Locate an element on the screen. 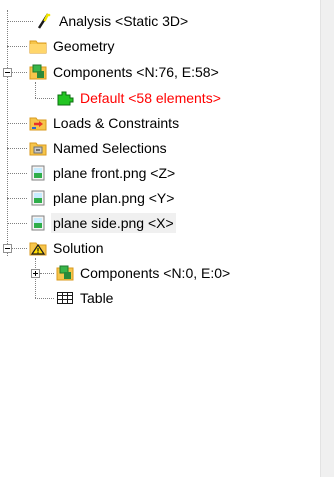 This screenshot has height=477, width=334. tree-item-named-selections: Named Selections is located at coordinates (99, 148).